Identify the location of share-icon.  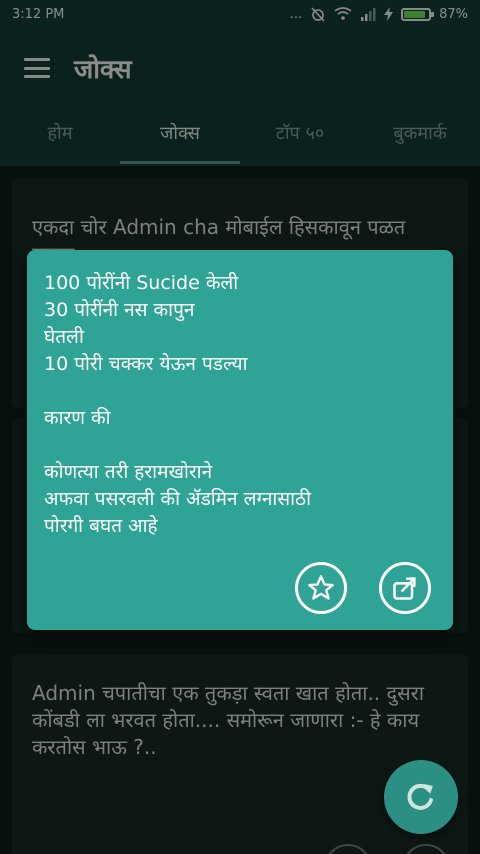
(404, 588).